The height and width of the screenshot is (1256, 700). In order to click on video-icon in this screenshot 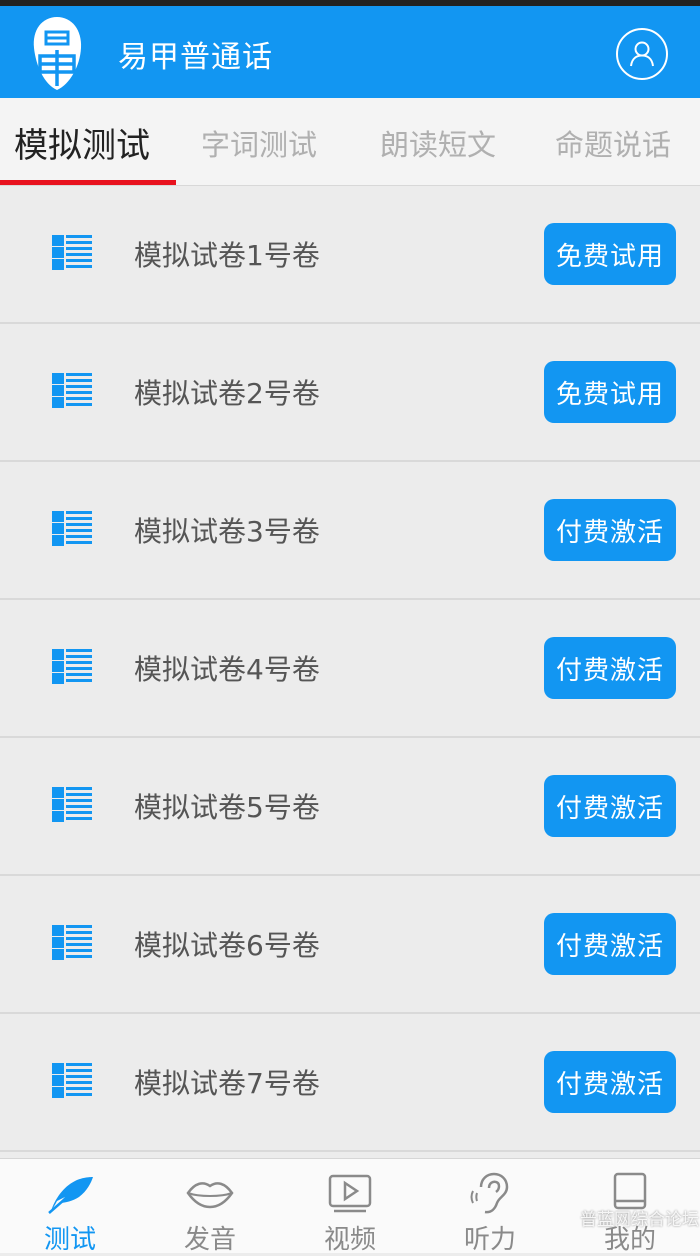, I will do `click(350, 1193)`.